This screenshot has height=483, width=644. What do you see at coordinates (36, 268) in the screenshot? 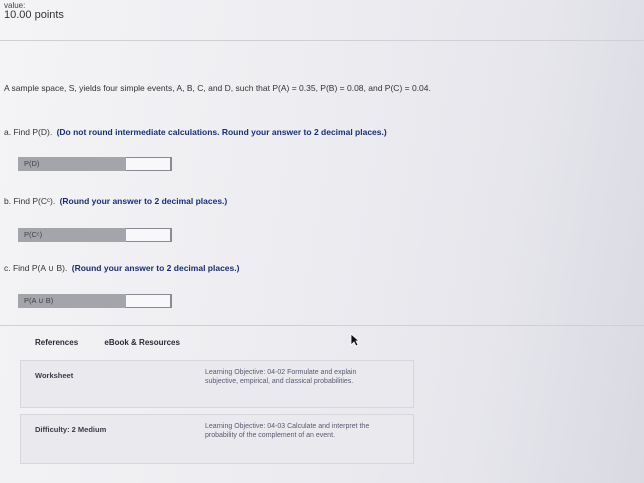
I see `part-c-text: c. Find P(A ∪ B).` at bounding box center [36, 268].